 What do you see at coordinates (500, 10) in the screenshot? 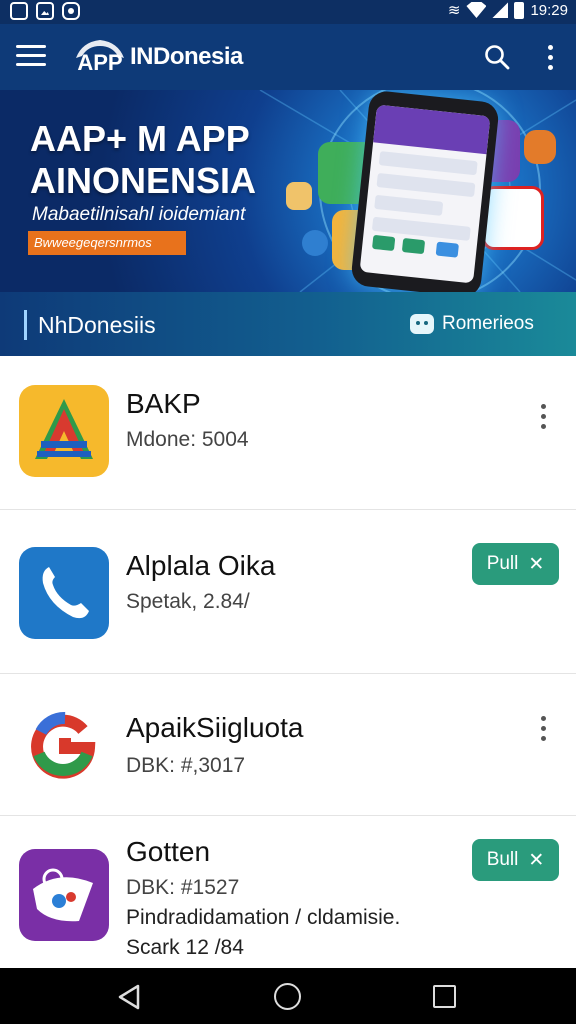
I see `cellular-signal-icon` at bounding box center [500, 10].